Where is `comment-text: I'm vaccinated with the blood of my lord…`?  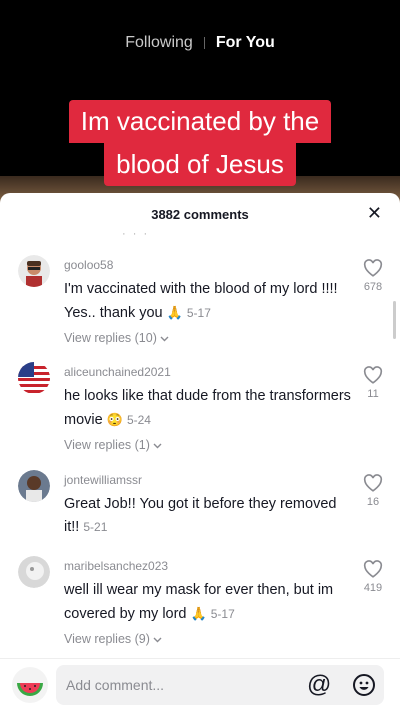
comment-text: I'm vaccinated with the blood of my lord… is located at coordinates (208, 301).